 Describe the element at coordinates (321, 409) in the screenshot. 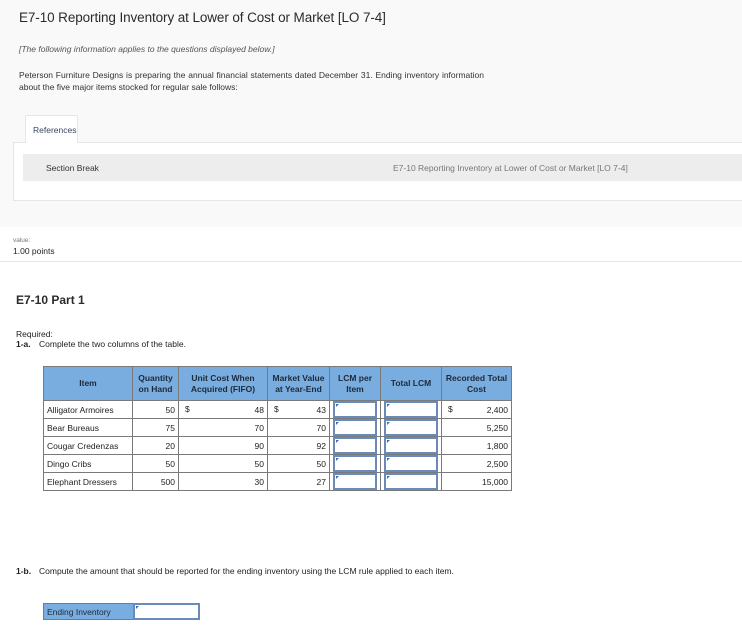

I see `market-value: 43` at that location.